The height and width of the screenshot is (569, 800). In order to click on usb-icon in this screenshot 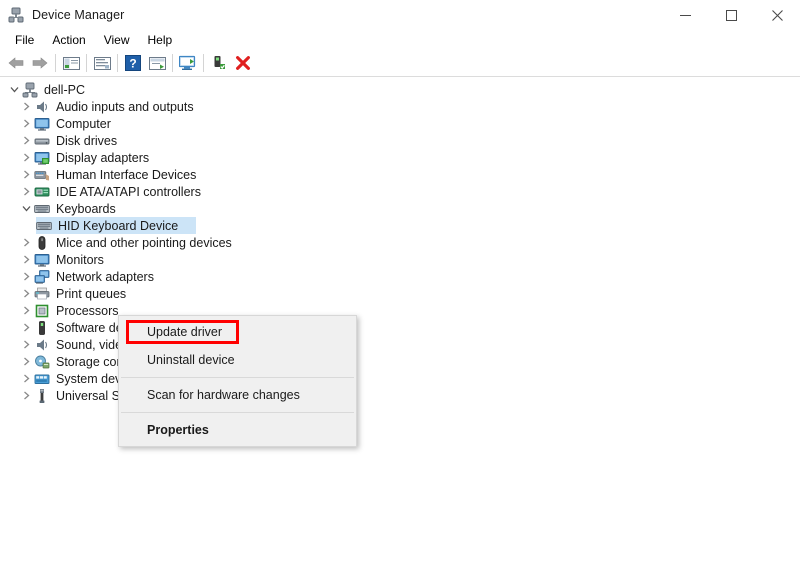, I will do `click(42, 396)`.